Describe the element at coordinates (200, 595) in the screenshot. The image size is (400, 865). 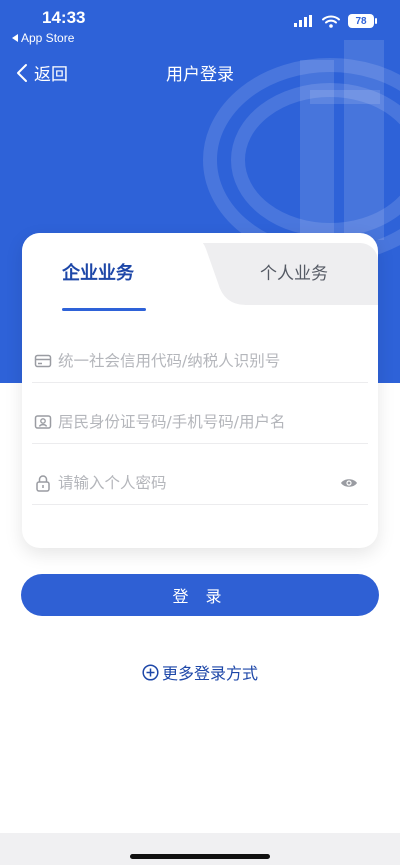
I see `login-button: 登 录` at that location.